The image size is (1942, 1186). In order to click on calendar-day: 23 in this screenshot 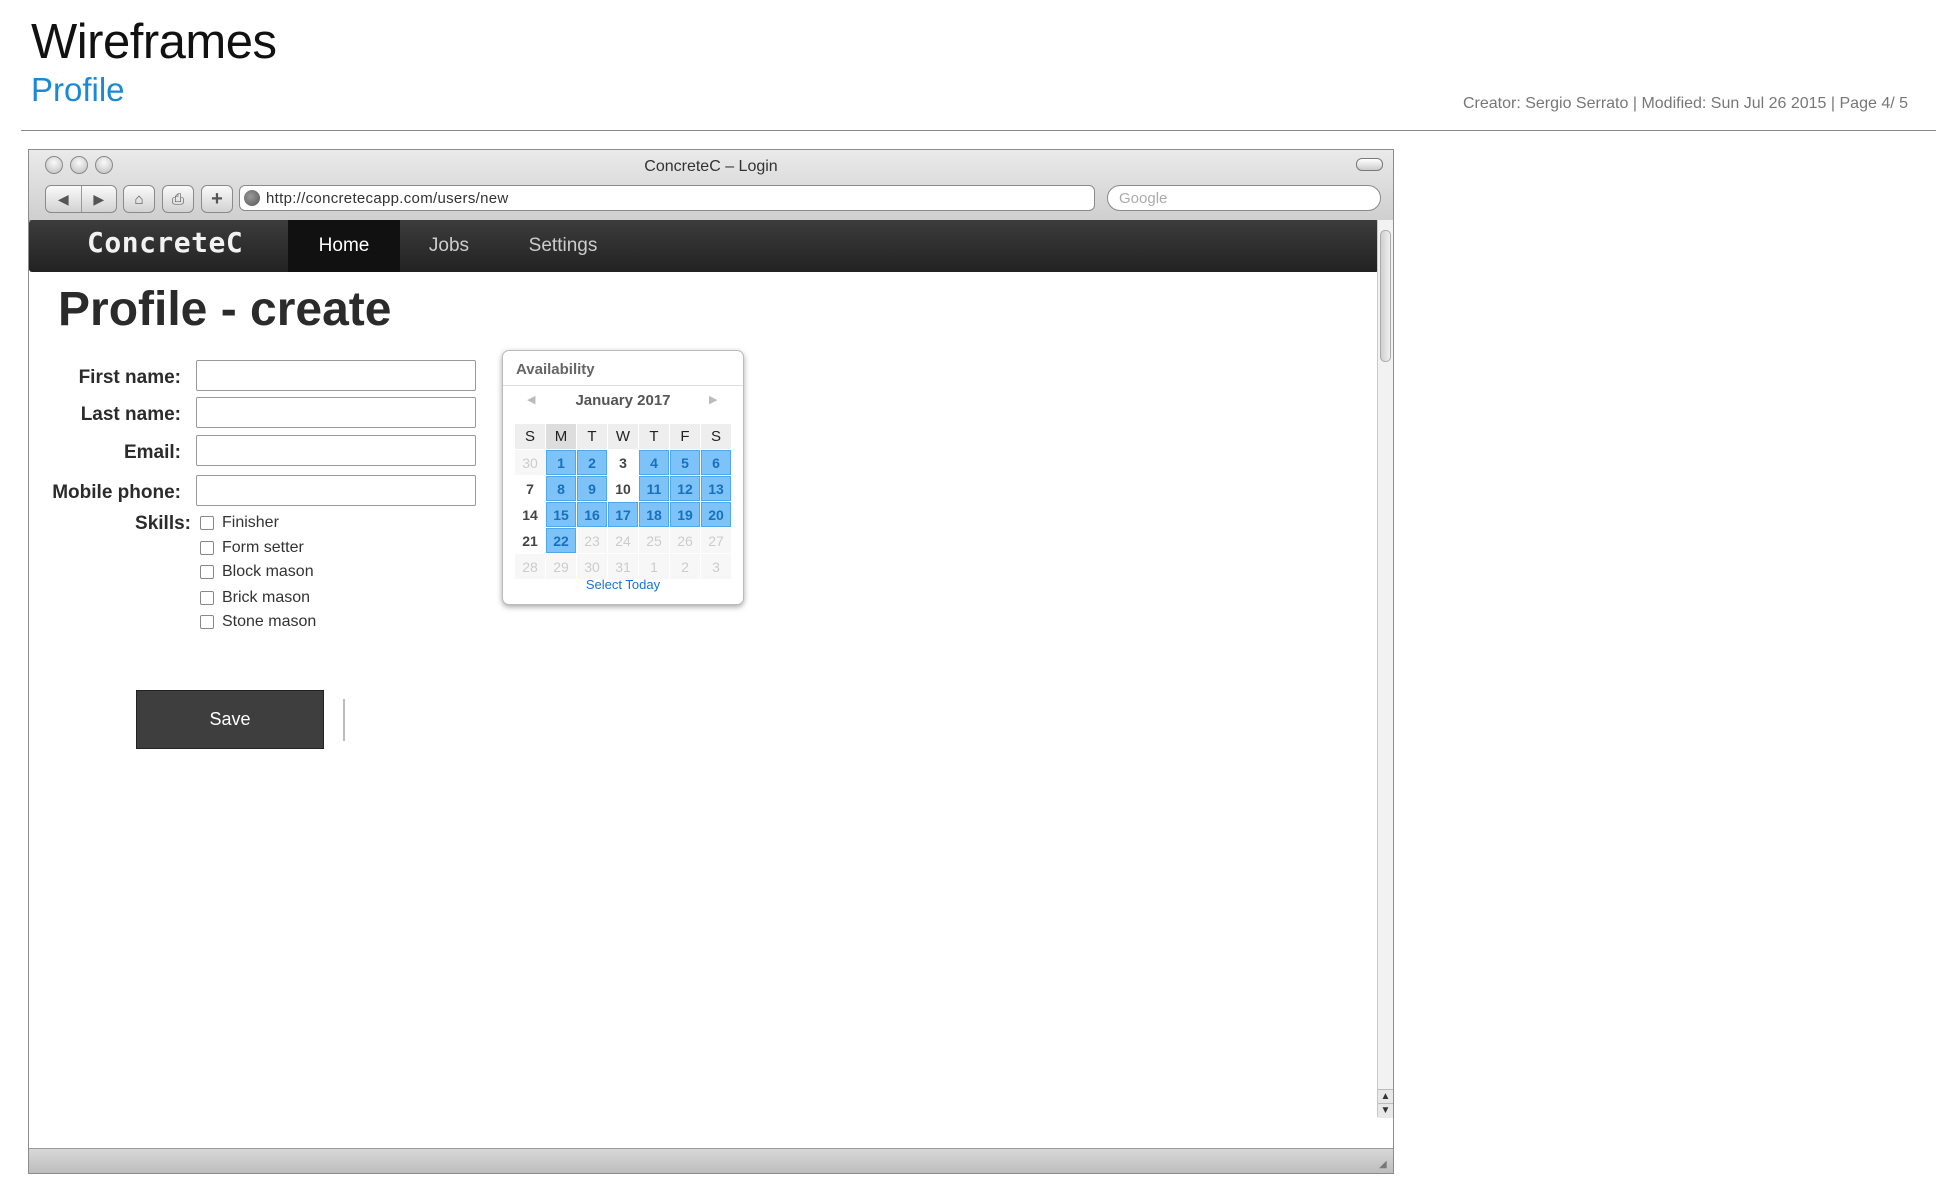, I will do `click(592, 540)`.